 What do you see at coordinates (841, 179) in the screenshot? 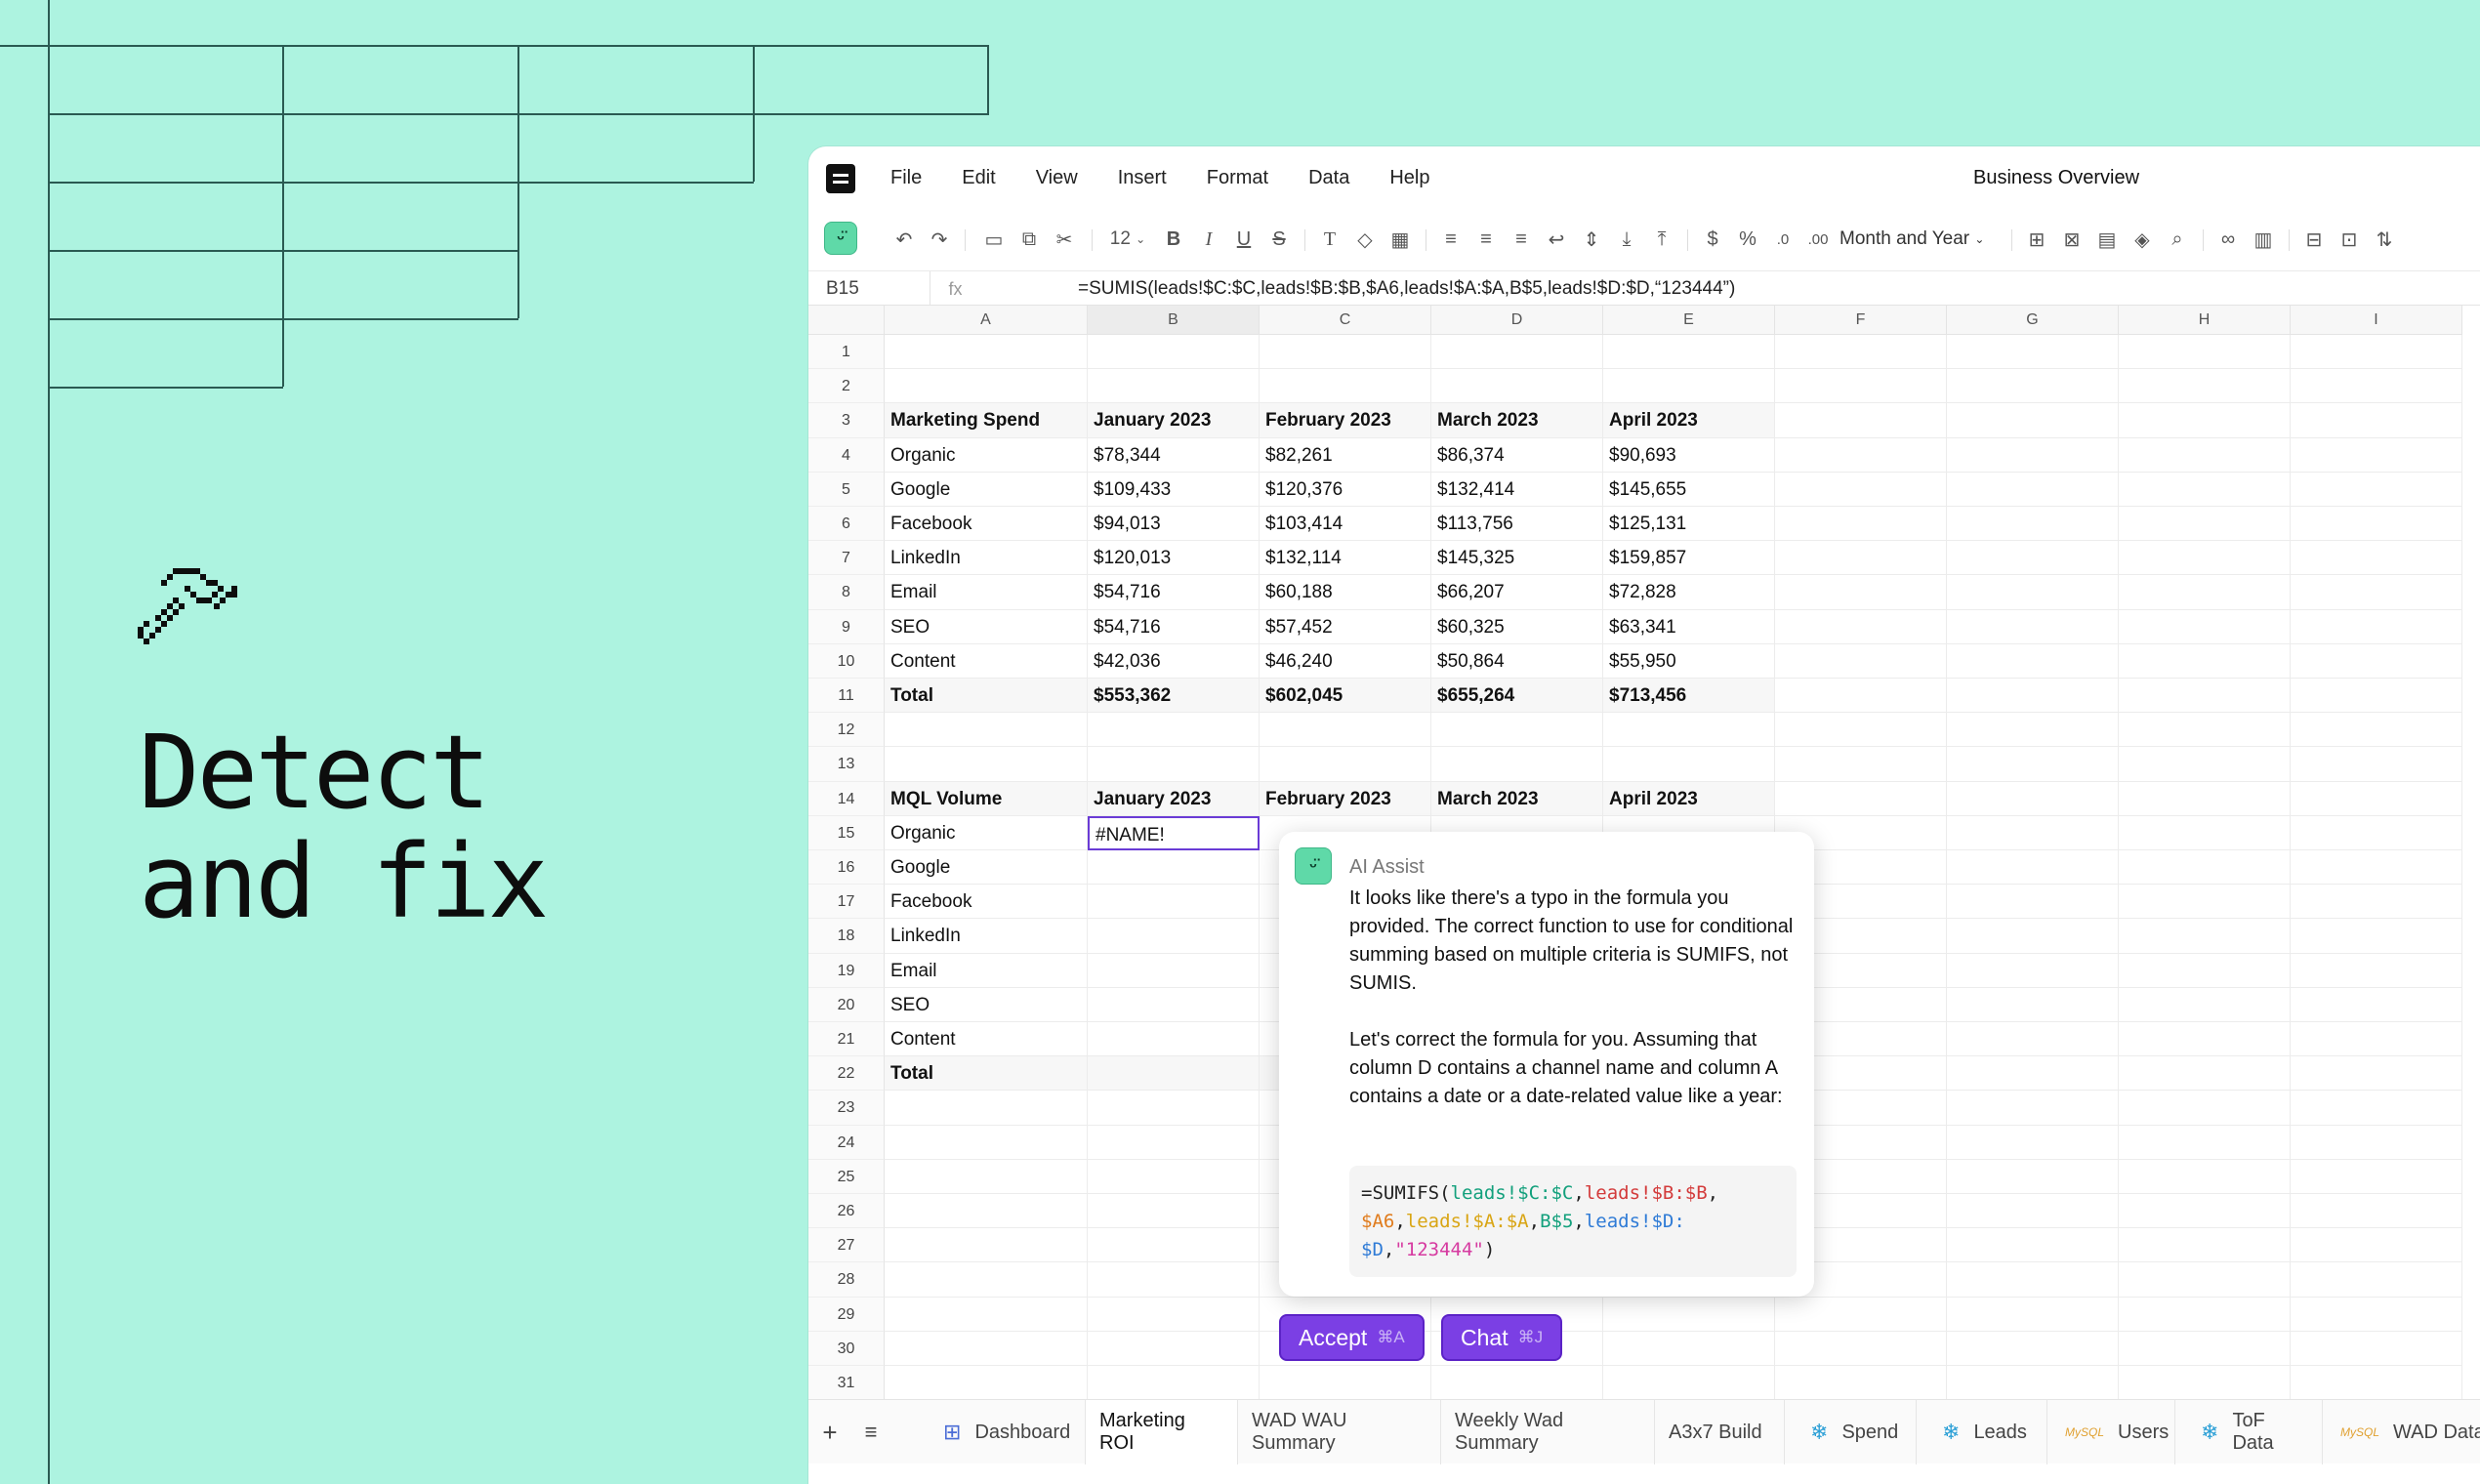
I see `app-logo-icon` at bounding box center [841, 179].